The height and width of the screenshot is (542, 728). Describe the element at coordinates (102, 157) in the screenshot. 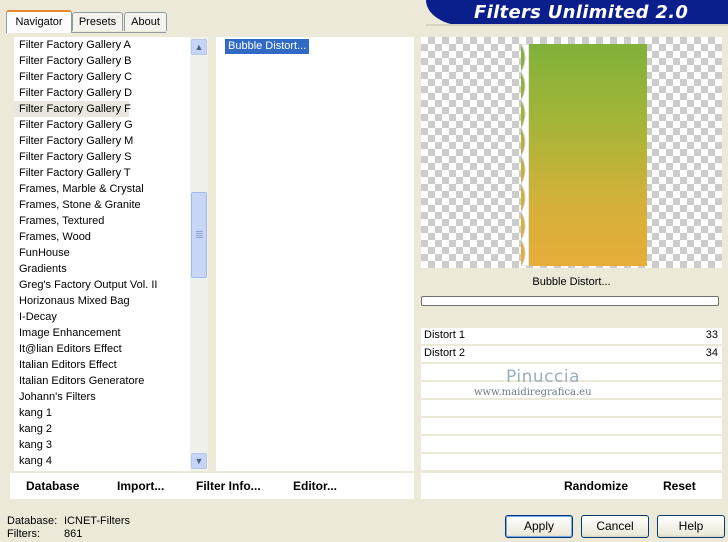

I see `category-item: Filter Factory Gallery S` at that location.